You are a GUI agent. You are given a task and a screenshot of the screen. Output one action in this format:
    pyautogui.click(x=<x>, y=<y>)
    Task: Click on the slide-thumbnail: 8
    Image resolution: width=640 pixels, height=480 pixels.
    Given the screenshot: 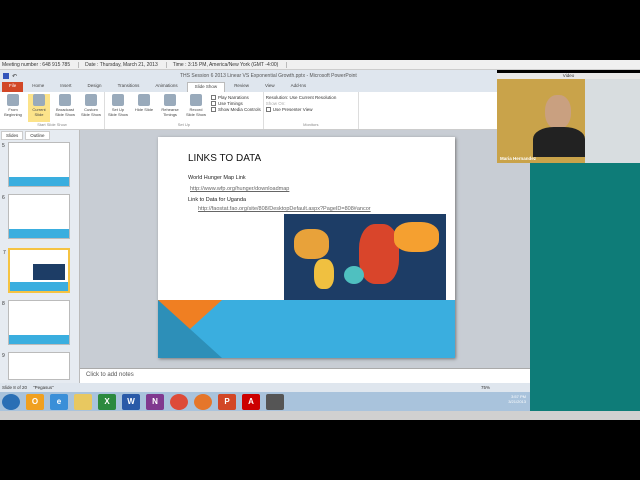 What is the action you would take?
    pyautogui.click(x=36, y=322)
    